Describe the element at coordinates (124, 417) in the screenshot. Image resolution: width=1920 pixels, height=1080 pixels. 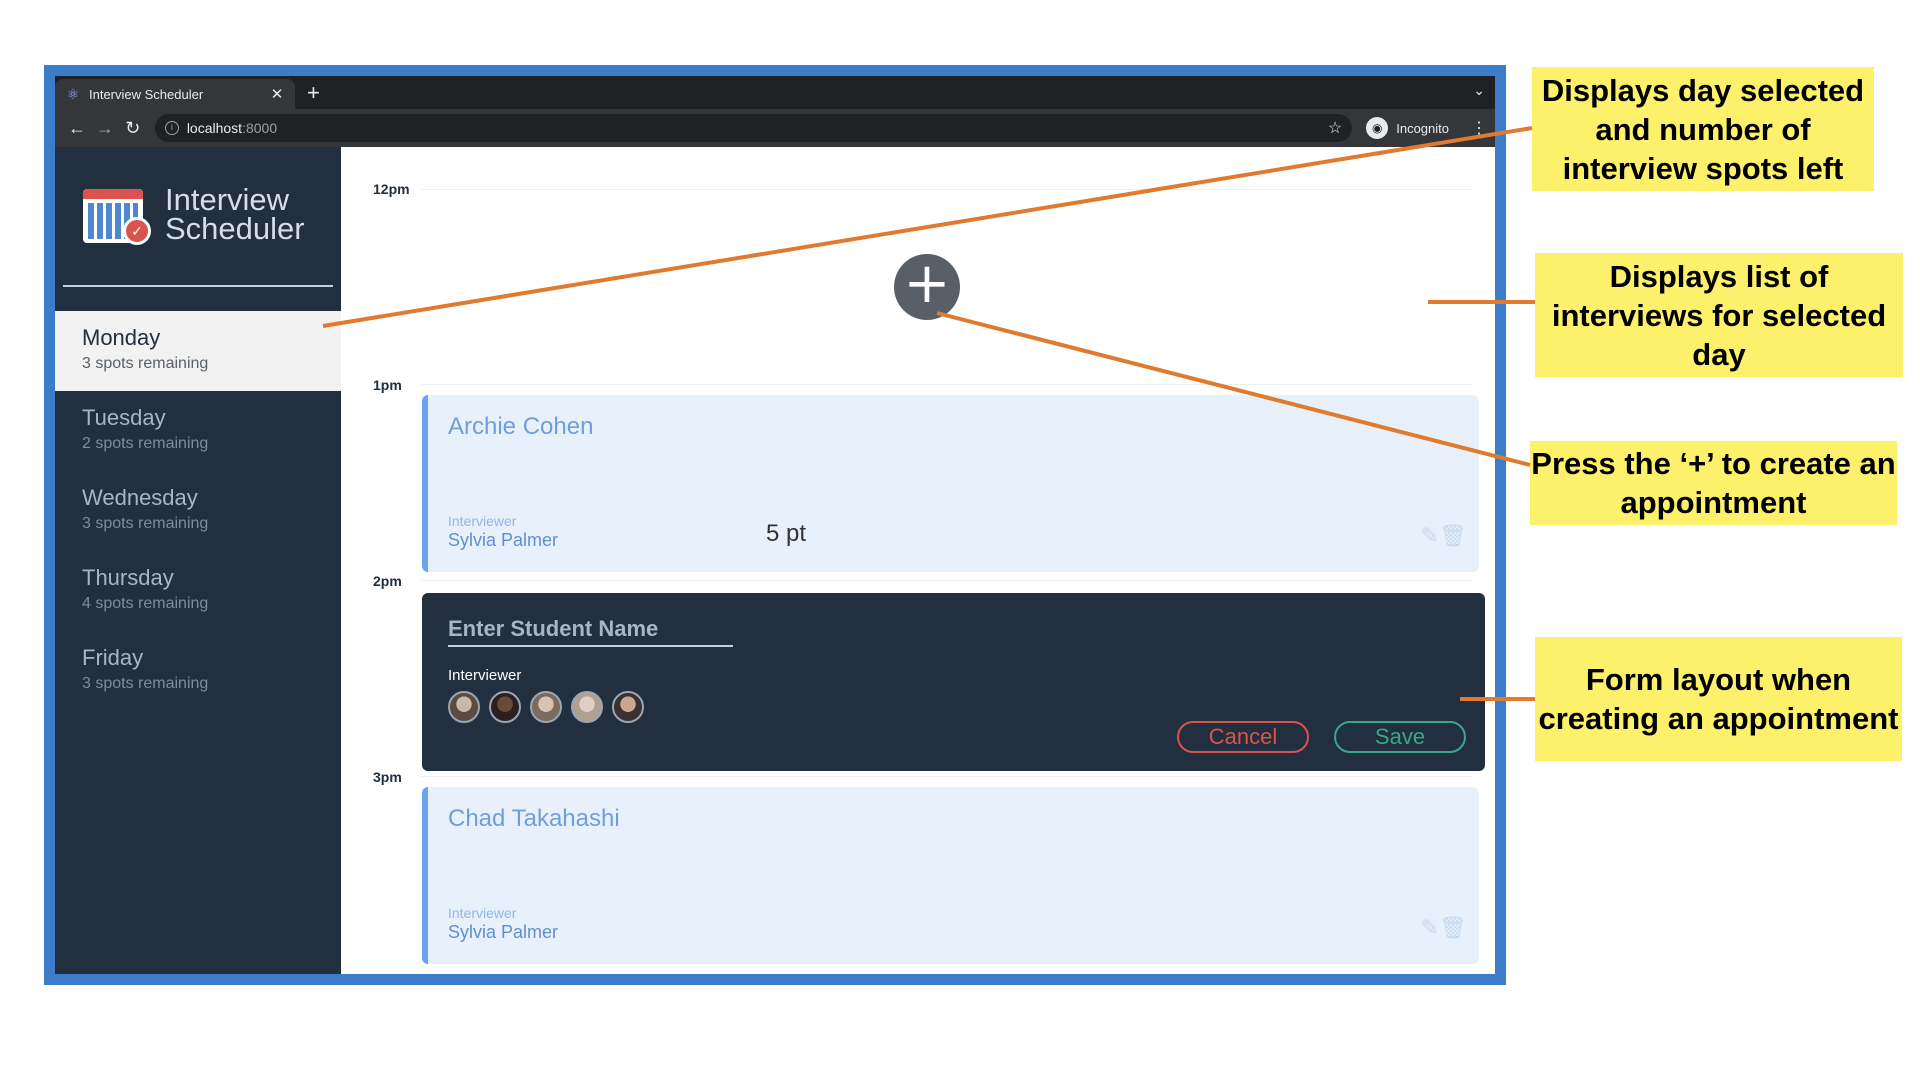
I see `day-name: Tuesday` at that location.